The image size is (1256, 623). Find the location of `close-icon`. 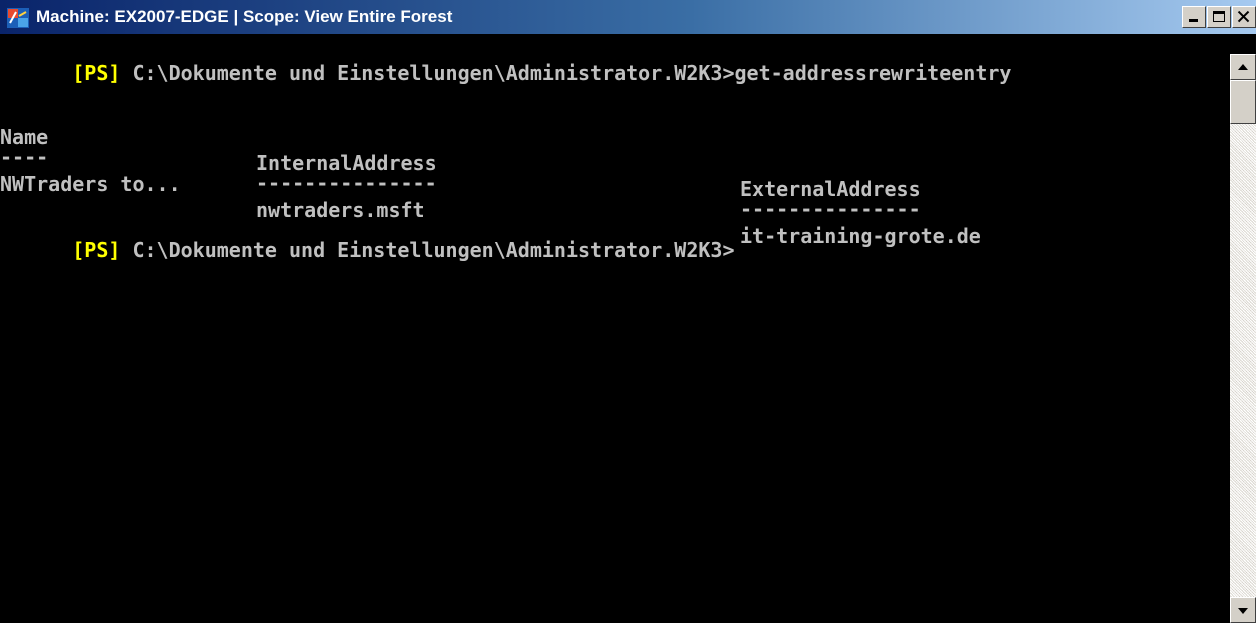

close-icon is located at coordinates (1243, 16).